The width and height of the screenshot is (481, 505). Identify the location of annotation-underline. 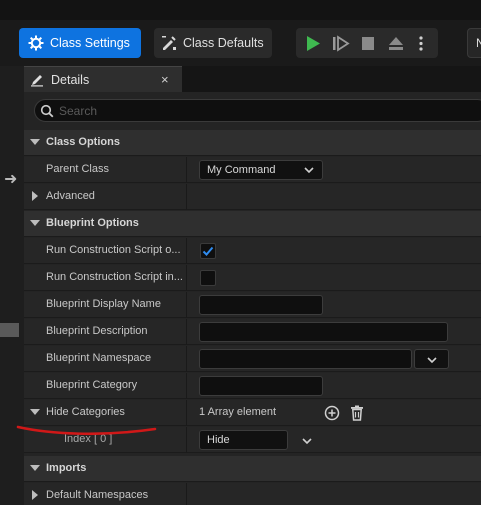
(86, 430).